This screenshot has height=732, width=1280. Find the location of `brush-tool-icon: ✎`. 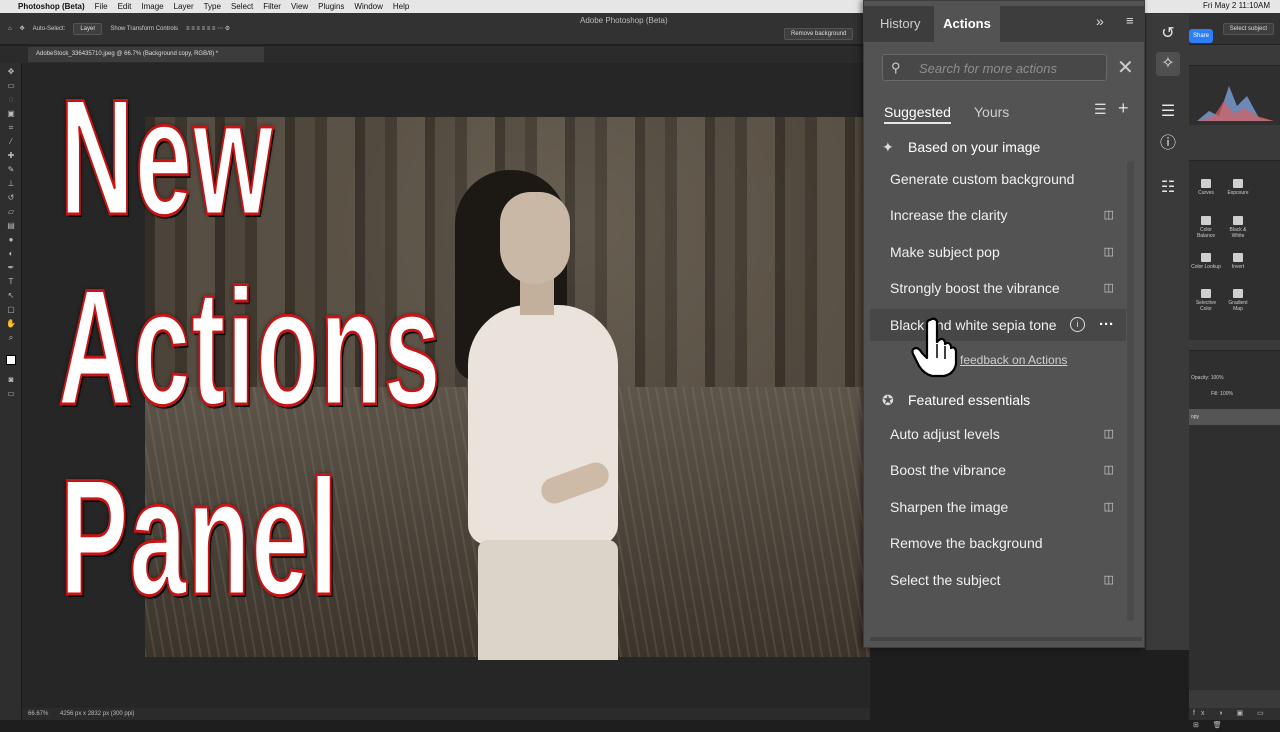

brush-tool-icon: ✎ is located at coordinates (11, 170).